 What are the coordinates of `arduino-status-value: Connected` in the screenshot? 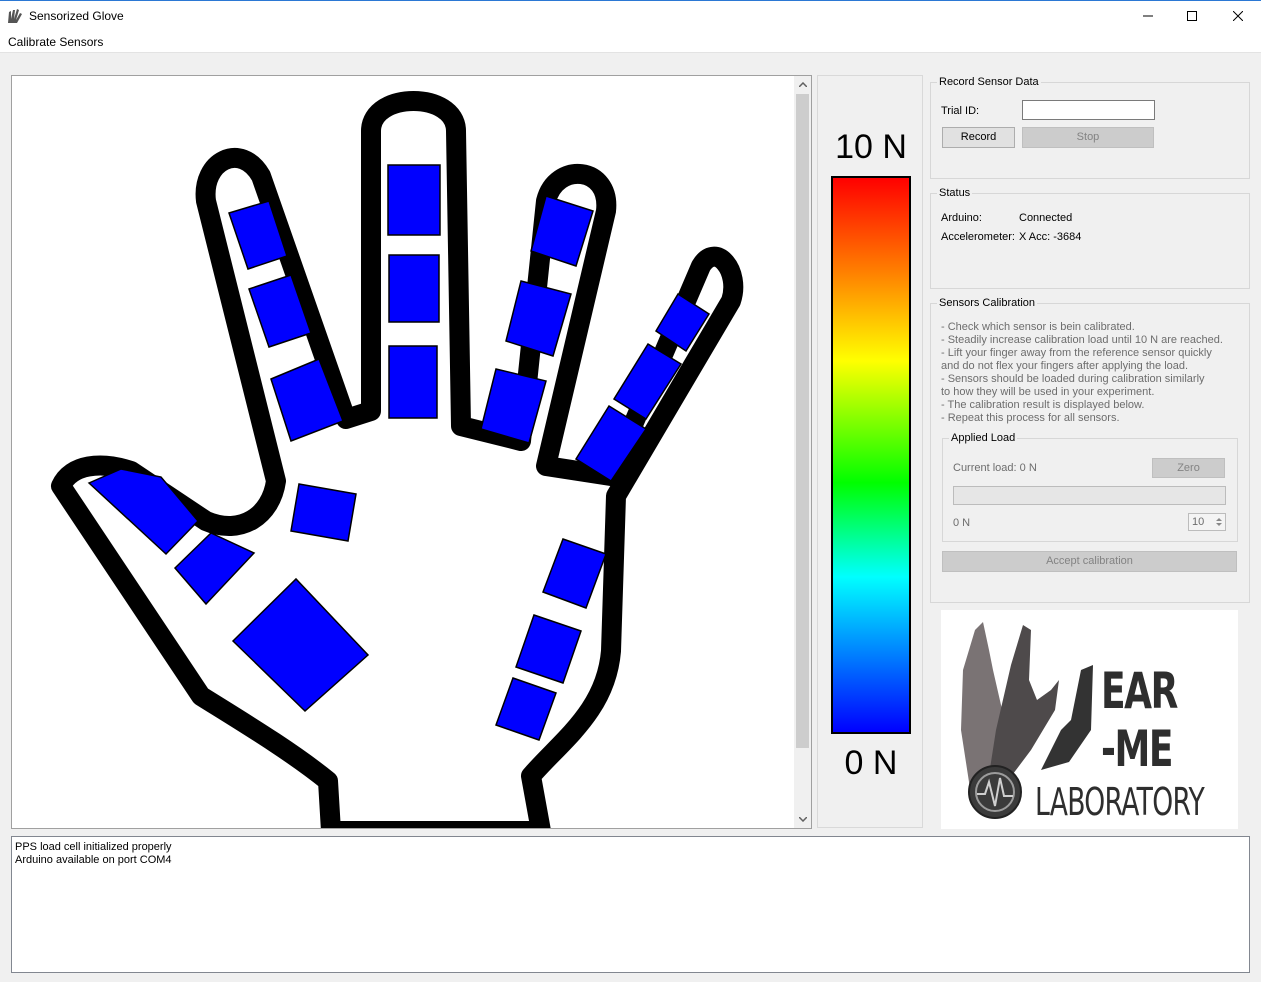 It's located at (1046, 218).